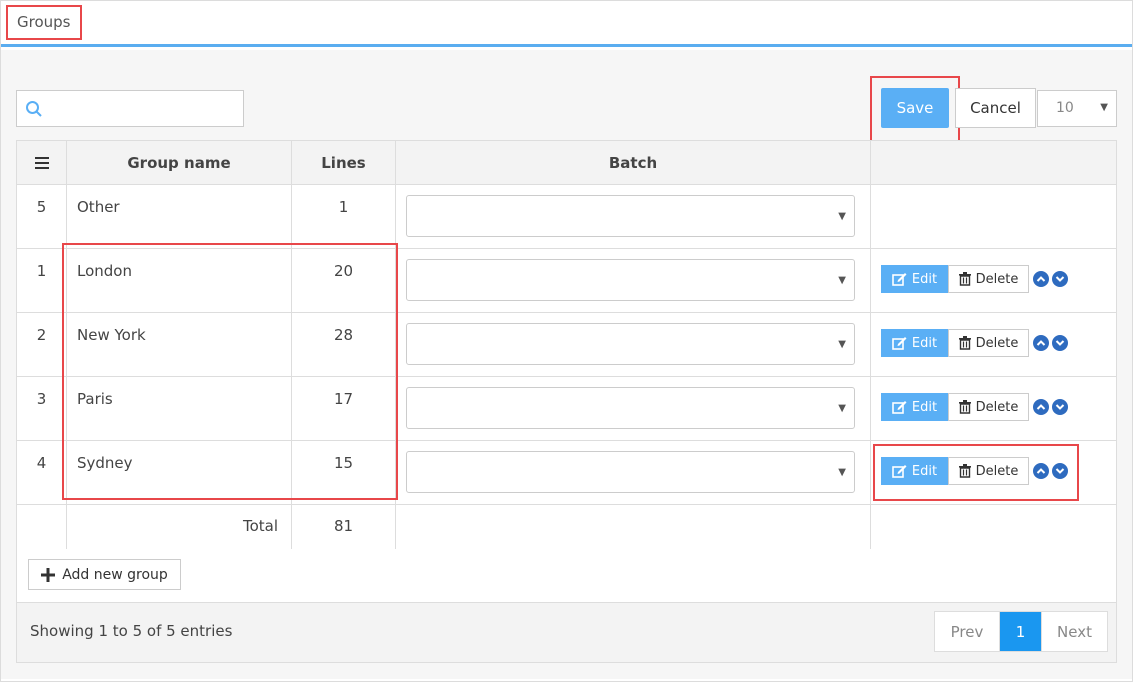 The height and width of the screenshot is (682, 1133). I want to click on row-lines: 1, so click(344, 216).